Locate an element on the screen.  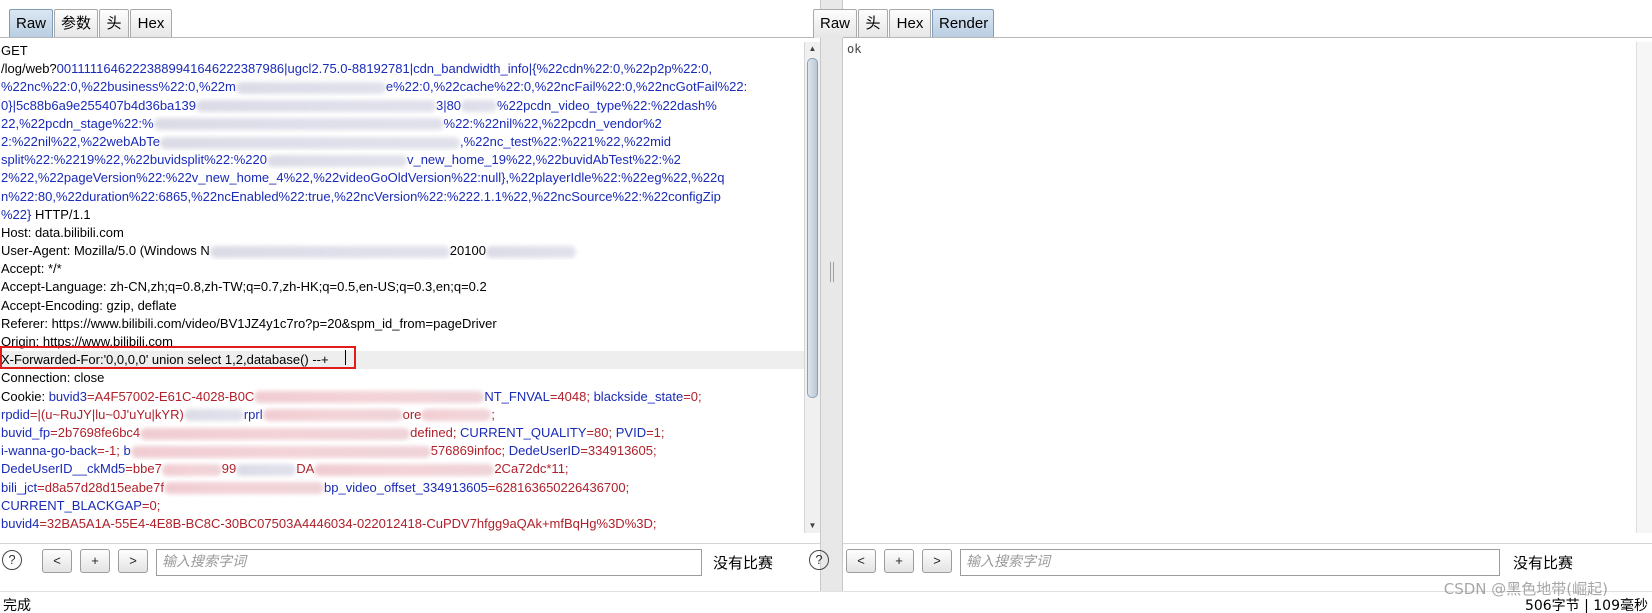
request-tab-headers: 头 is located at coordinates (114, 23).